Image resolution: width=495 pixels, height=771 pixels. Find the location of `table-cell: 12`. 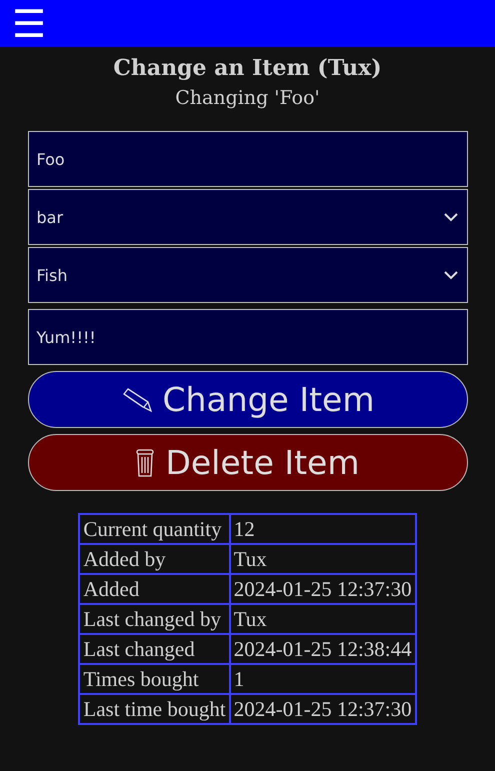

table-cell: 12 is located at coordinates (323, 529).